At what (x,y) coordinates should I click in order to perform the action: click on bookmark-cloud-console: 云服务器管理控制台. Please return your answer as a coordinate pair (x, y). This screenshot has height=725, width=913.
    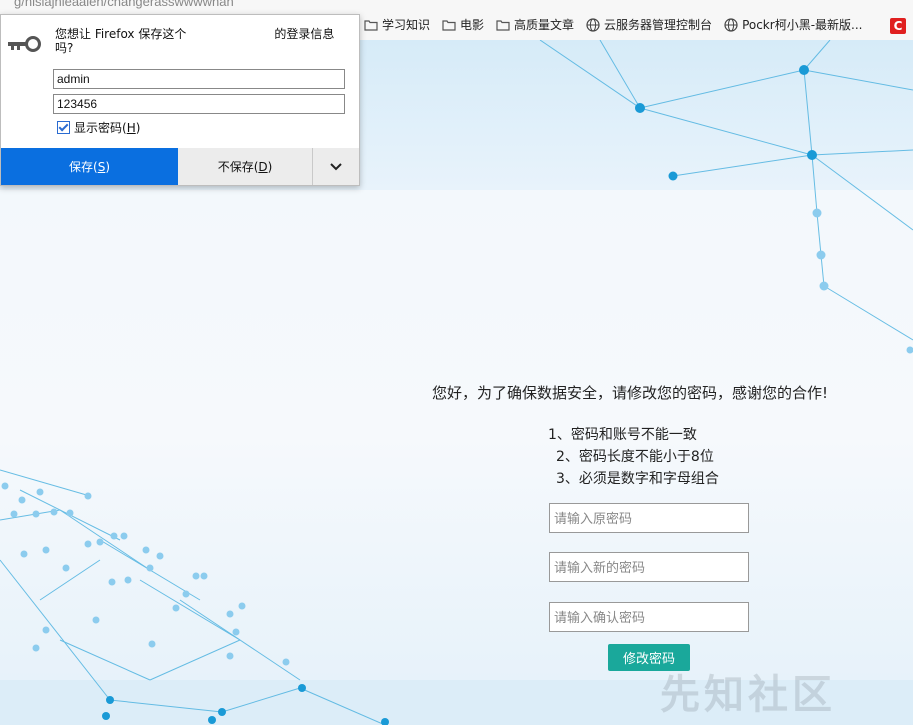
    Looking at the image, I should click on (649, 24).